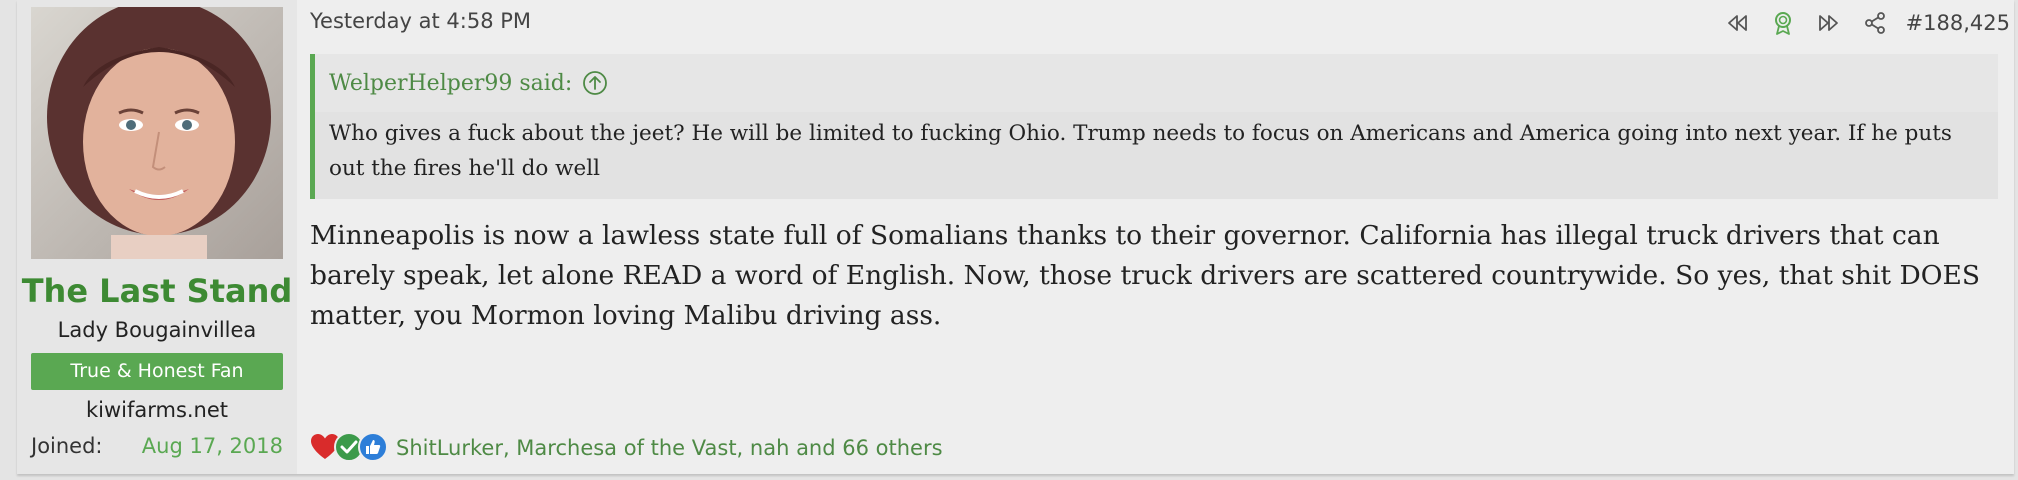  I want to click on share-icon, so click(1875, 23).